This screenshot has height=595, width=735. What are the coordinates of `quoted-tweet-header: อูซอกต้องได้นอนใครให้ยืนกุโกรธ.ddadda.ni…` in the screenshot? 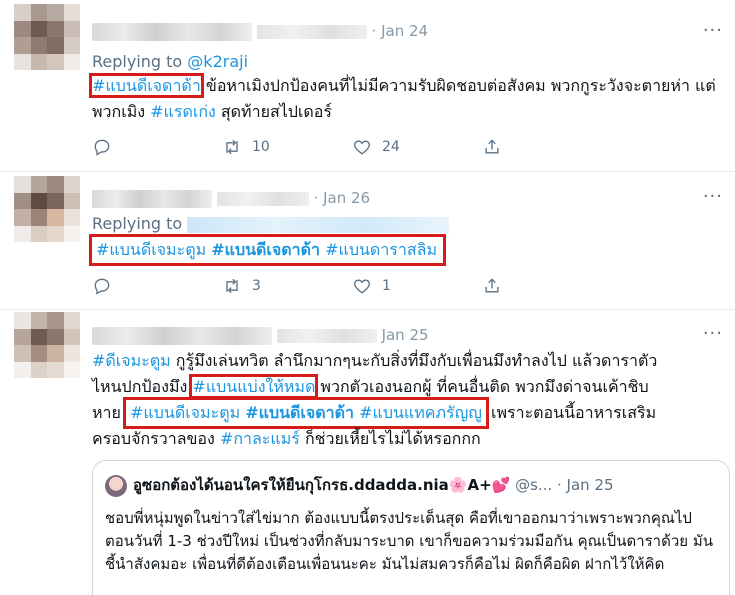 It's located at (359, 485).